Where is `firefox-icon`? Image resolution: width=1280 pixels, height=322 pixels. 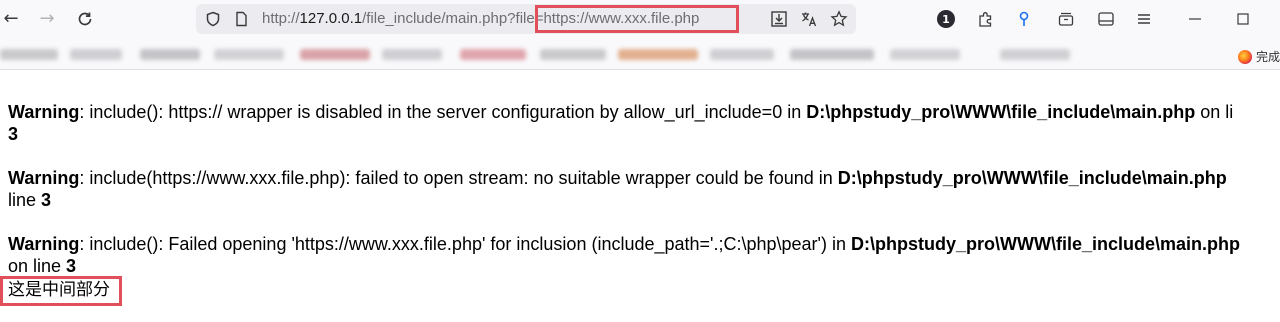
firefox-icon is located at coordinates (1244, 56).